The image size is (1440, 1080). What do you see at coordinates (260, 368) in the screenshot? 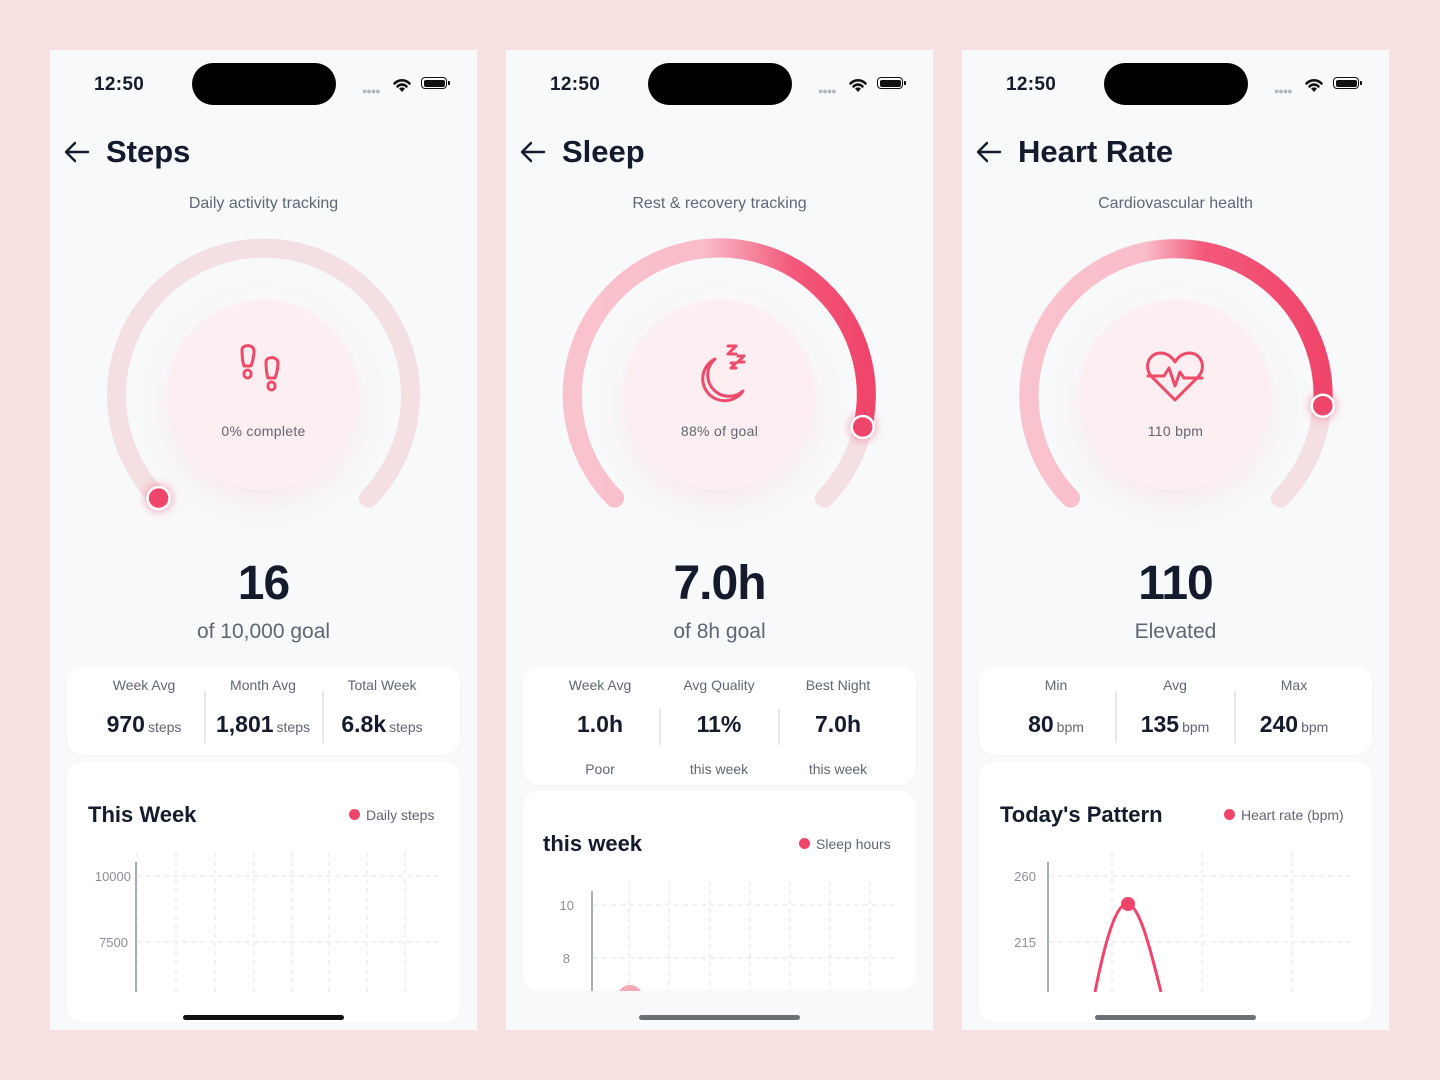
I see `footprints-icon` at bounding box center [260, 368].